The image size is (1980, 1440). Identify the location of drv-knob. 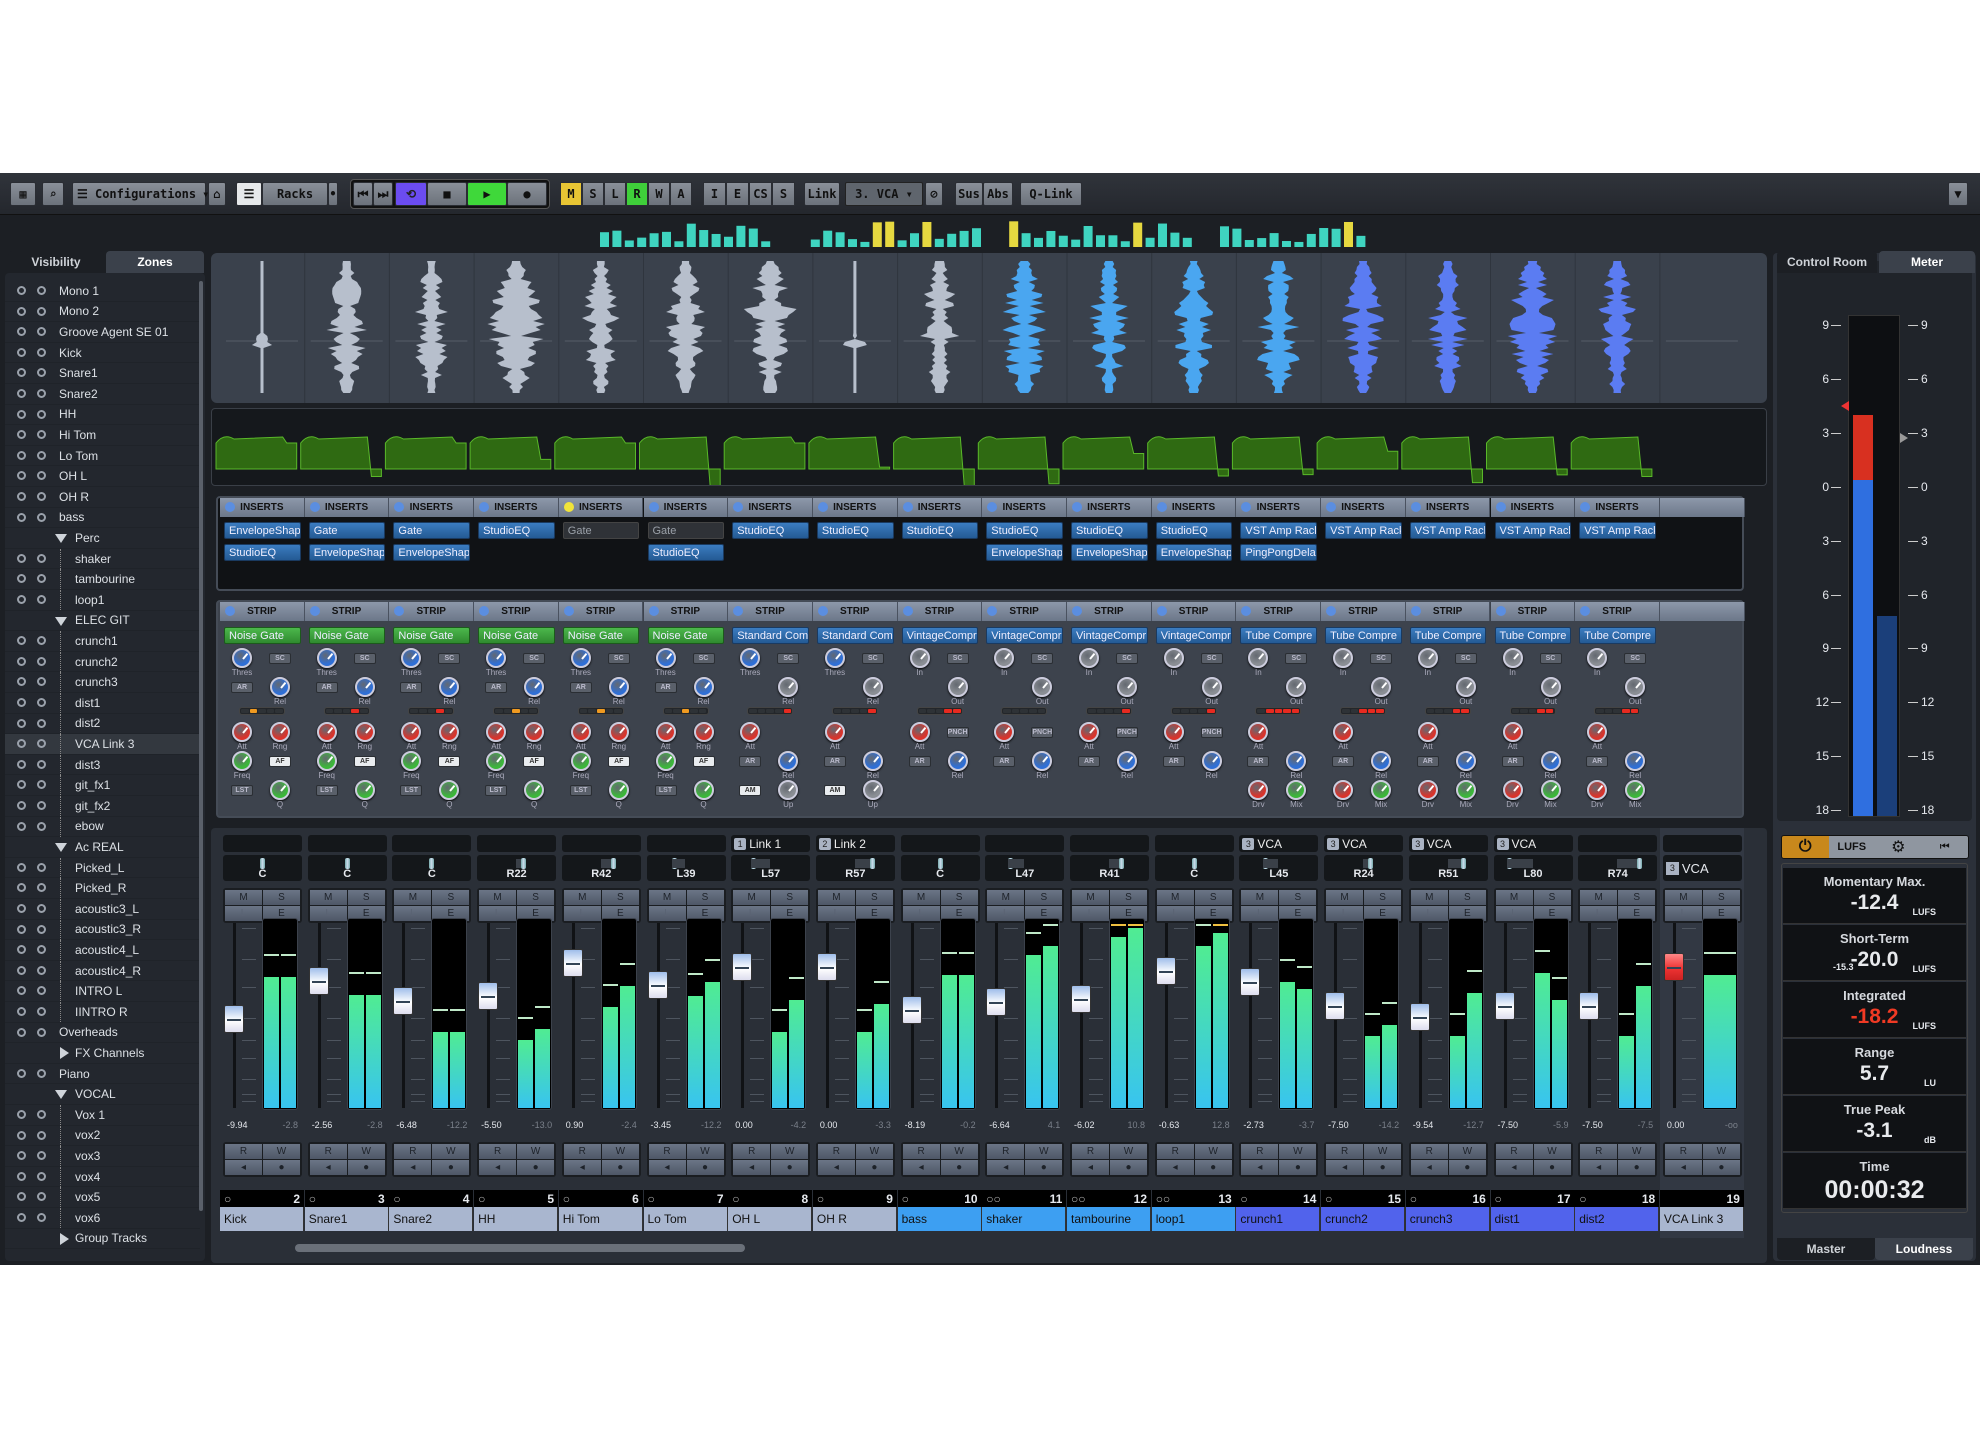
(1343, 790).